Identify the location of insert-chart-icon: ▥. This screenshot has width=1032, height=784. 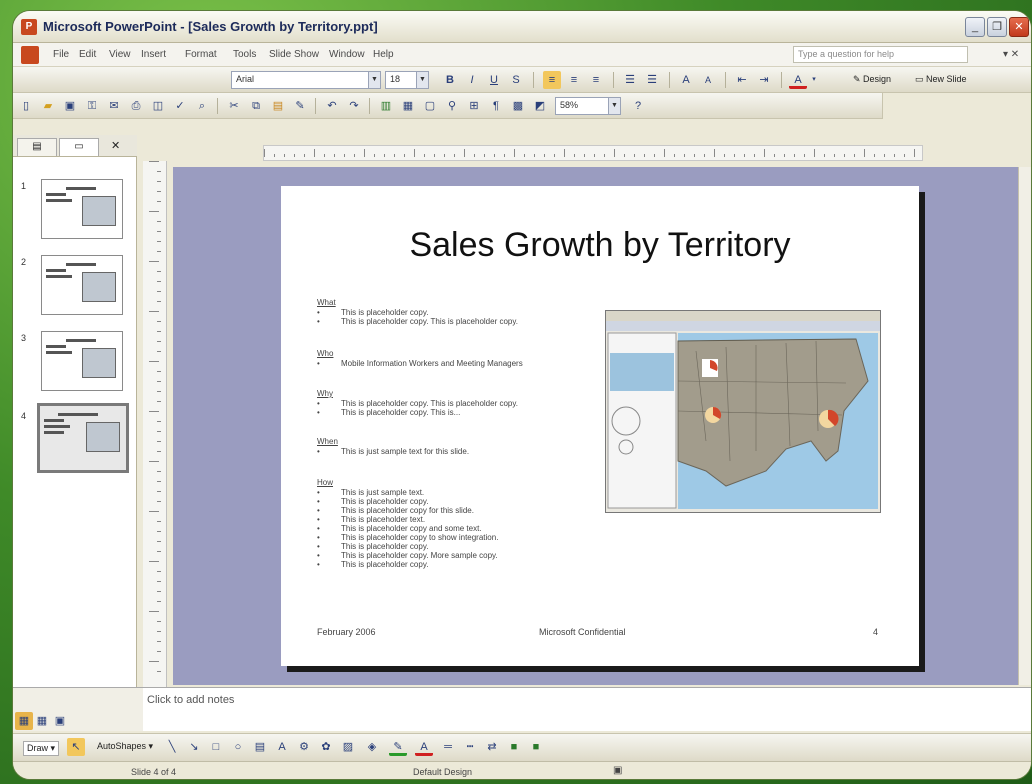
(386, 106).